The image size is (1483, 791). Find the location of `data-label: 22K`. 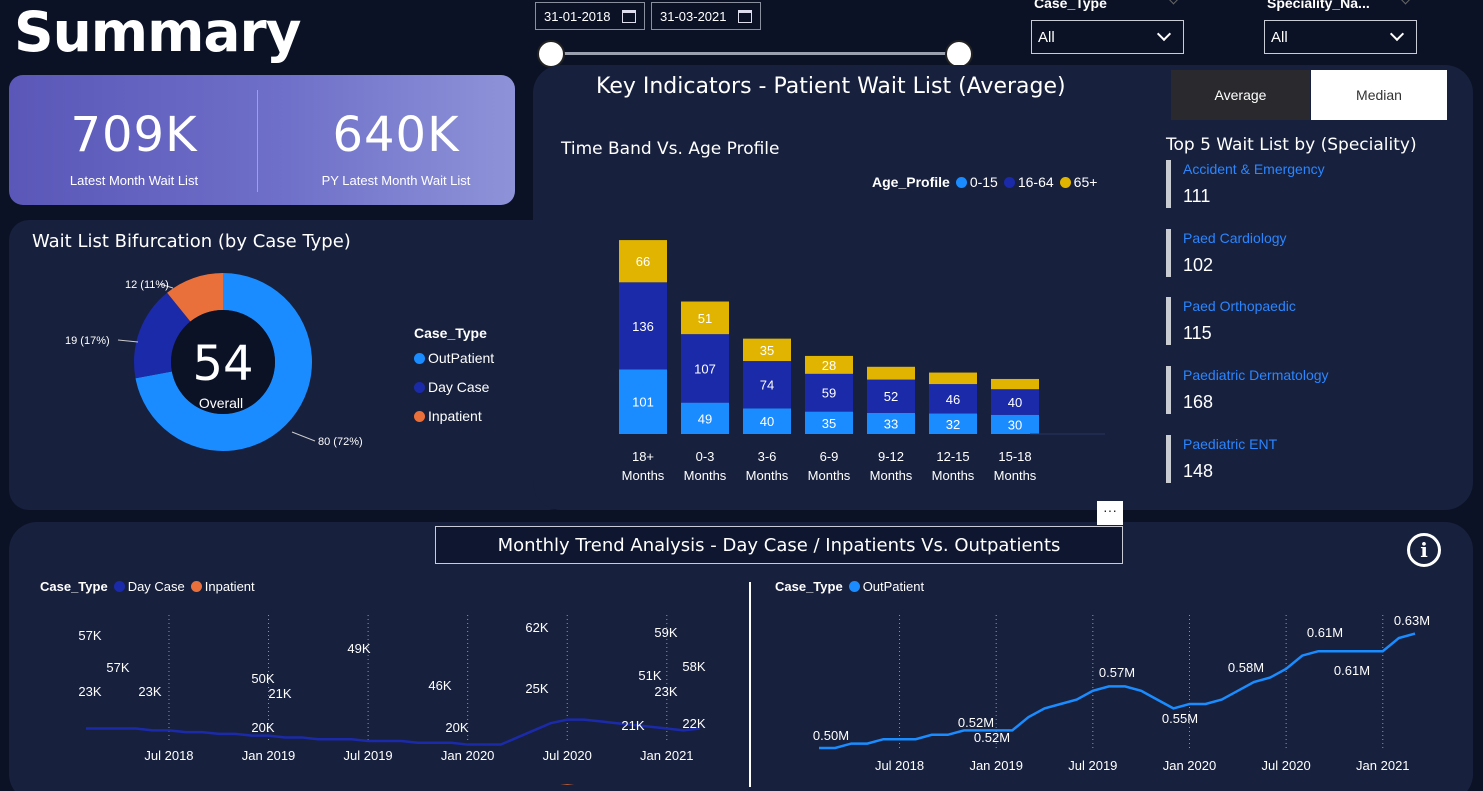

data-label: 22K is located at coordinates (693, 723).